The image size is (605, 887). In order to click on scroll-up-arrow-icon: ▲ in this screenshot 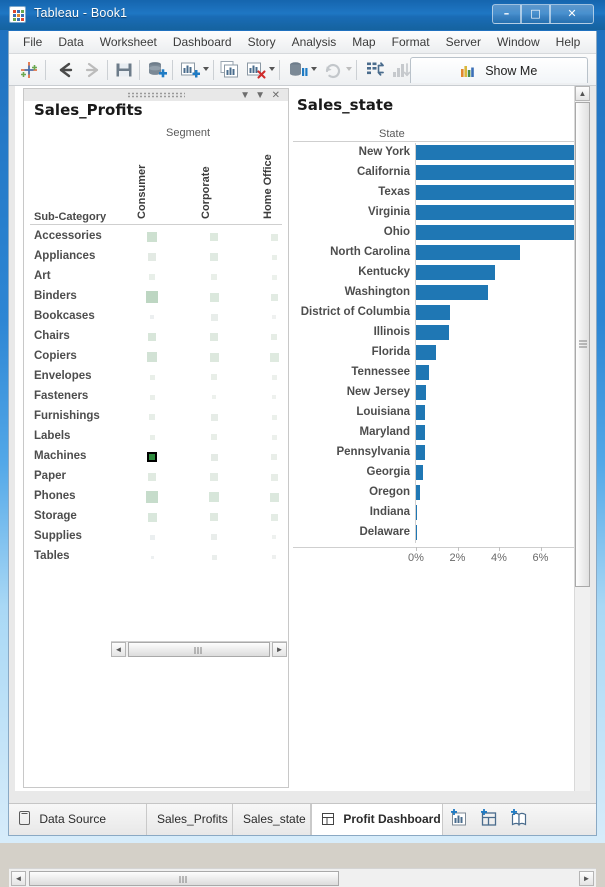, I will do `click(582, 93)`.